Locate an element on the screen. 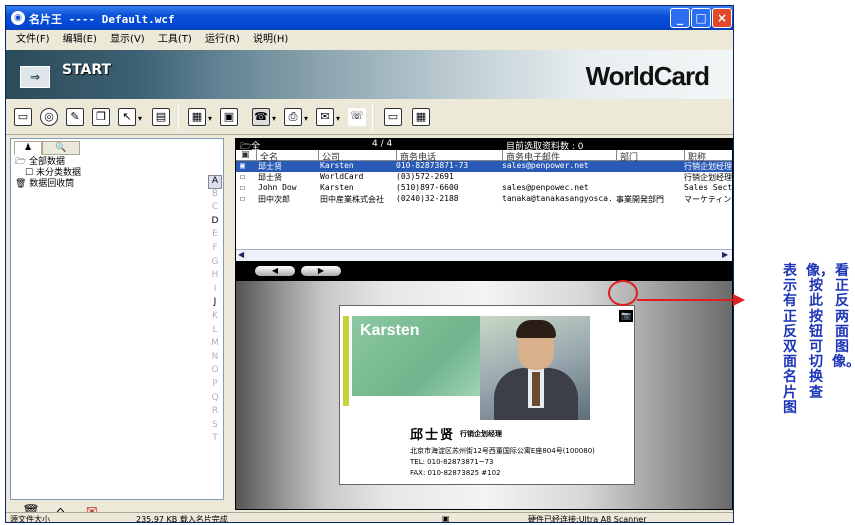  col-title: 职称 is located at coordinates (695, 156).